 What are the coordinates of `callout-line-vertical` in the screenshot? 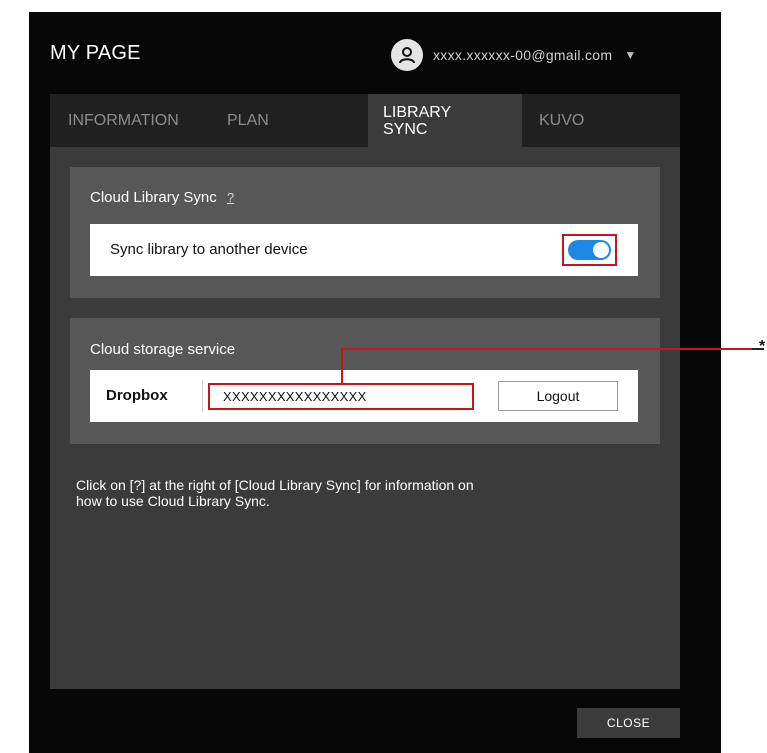 It's located at (342, 366).